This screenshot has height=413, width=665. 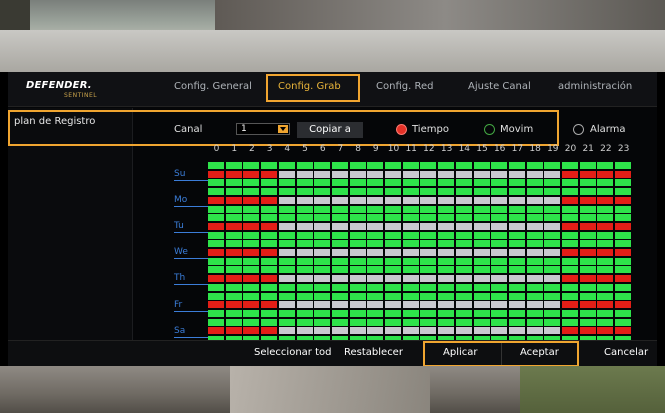 What do you see at coordinates (213, 86) in the screenshot?
I see `tab-config-general: Config. General` at bounding box center [213, 86].